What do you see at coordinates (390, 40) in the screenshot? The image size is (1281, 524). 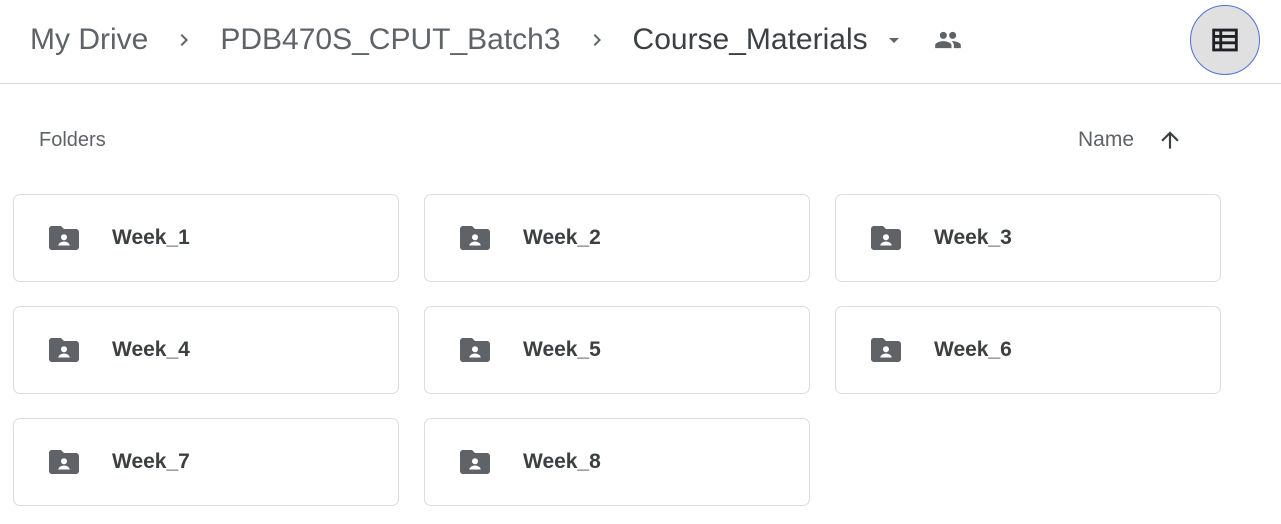 I see `breadcrumb-batch-folder: PDB470S_CPUT_Batch3` at bounding box center [390, 40].